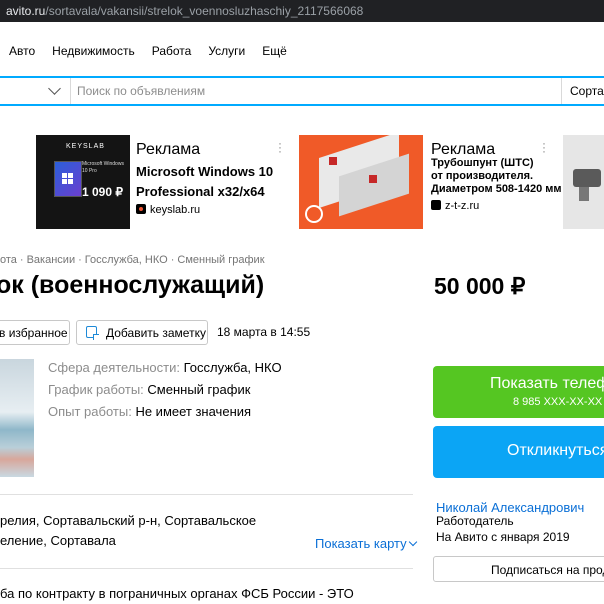 The width and height of the screenshot is (604, 604). I want to click on top-nav: Авто Недвижимость Работа Услуги Ещё, so click(152, 58).